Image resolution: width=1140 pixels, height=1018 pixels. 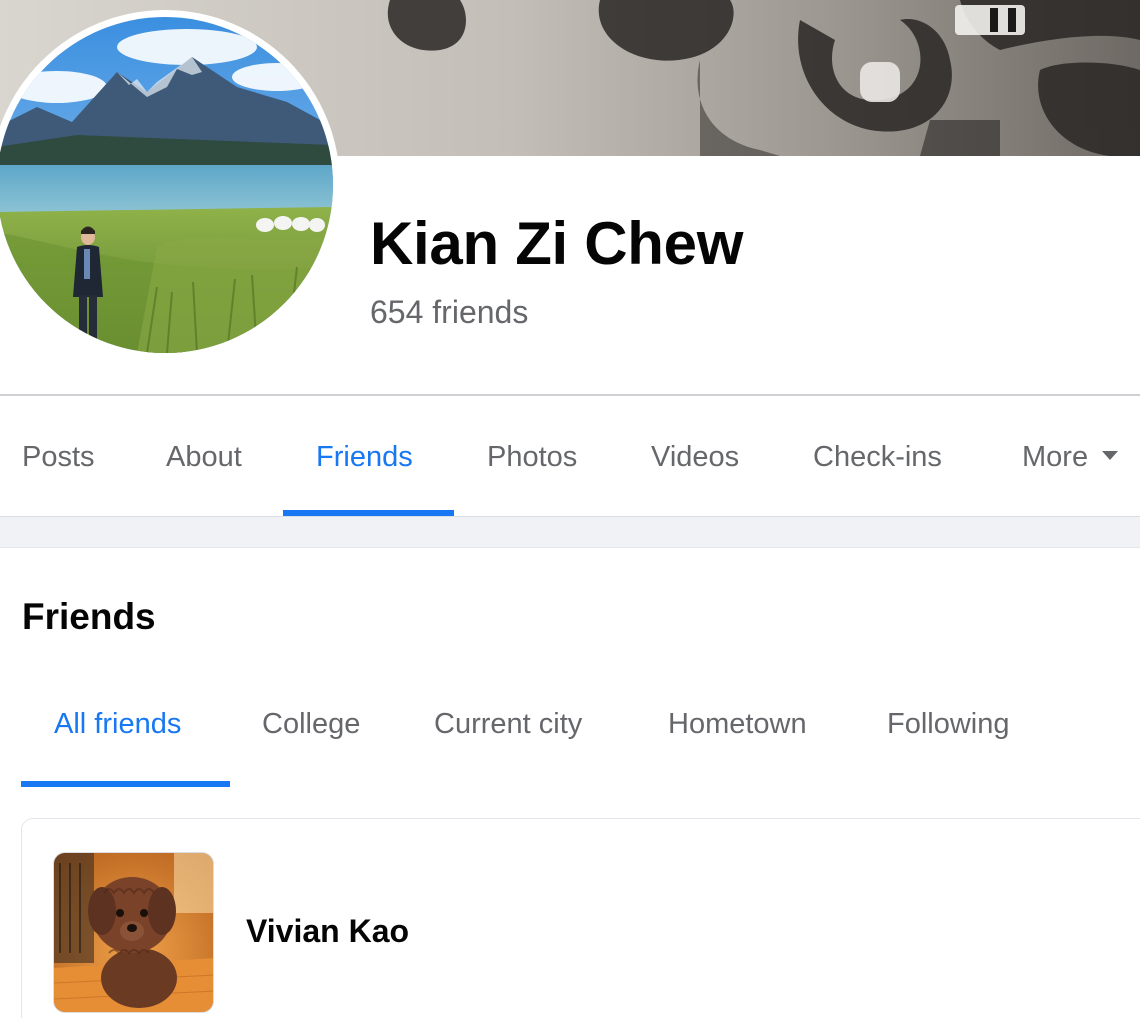 I want to click on profile-name: Kian Zi Chew, so click(x=557, y=243).